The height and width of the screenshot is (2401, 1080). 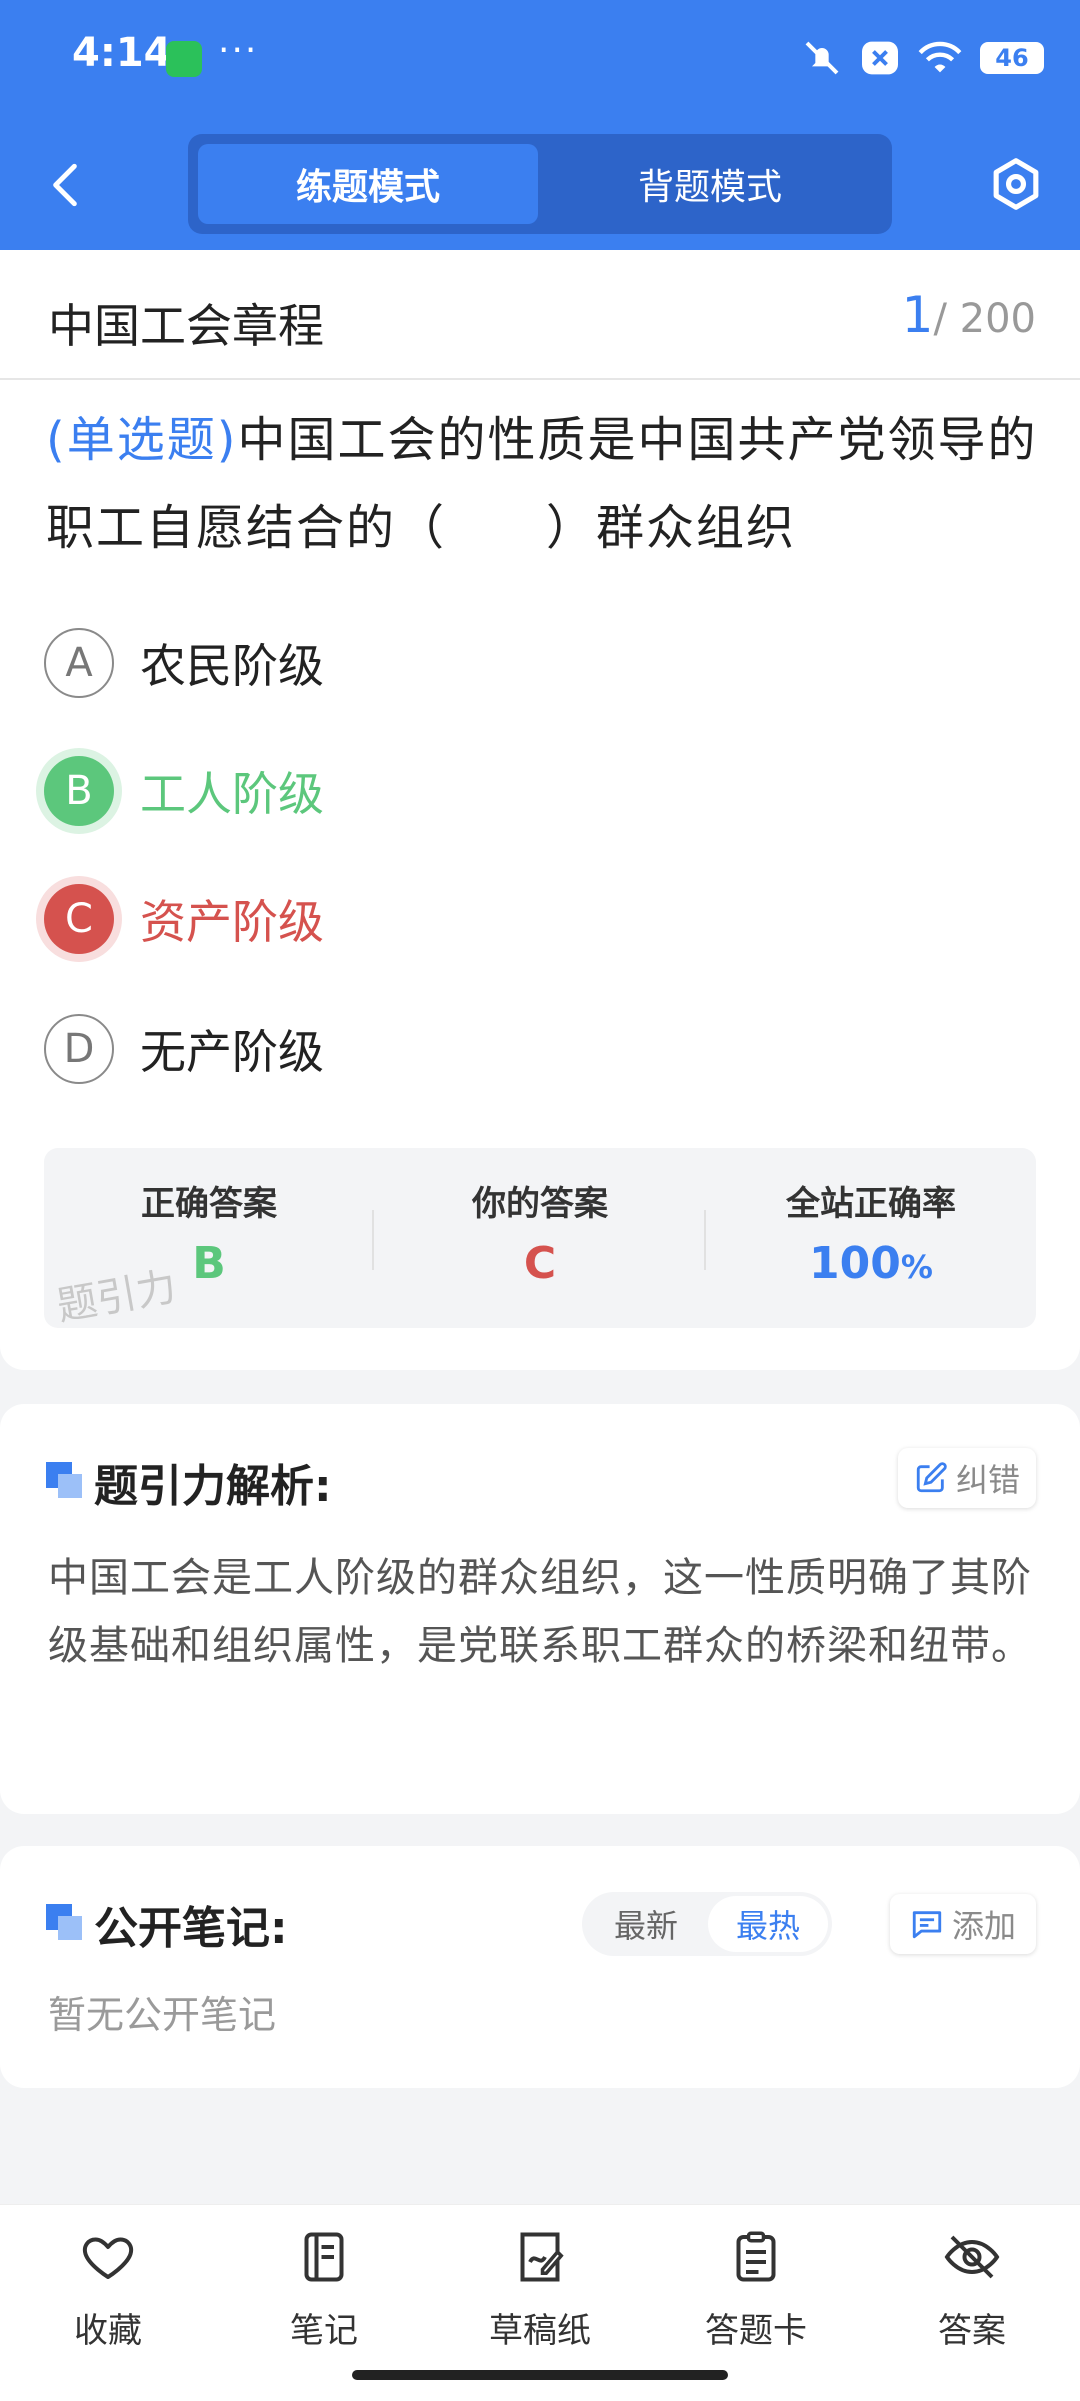 I want to click on your-answer-column: 你的答案 C, so click(x=540, y=1238).